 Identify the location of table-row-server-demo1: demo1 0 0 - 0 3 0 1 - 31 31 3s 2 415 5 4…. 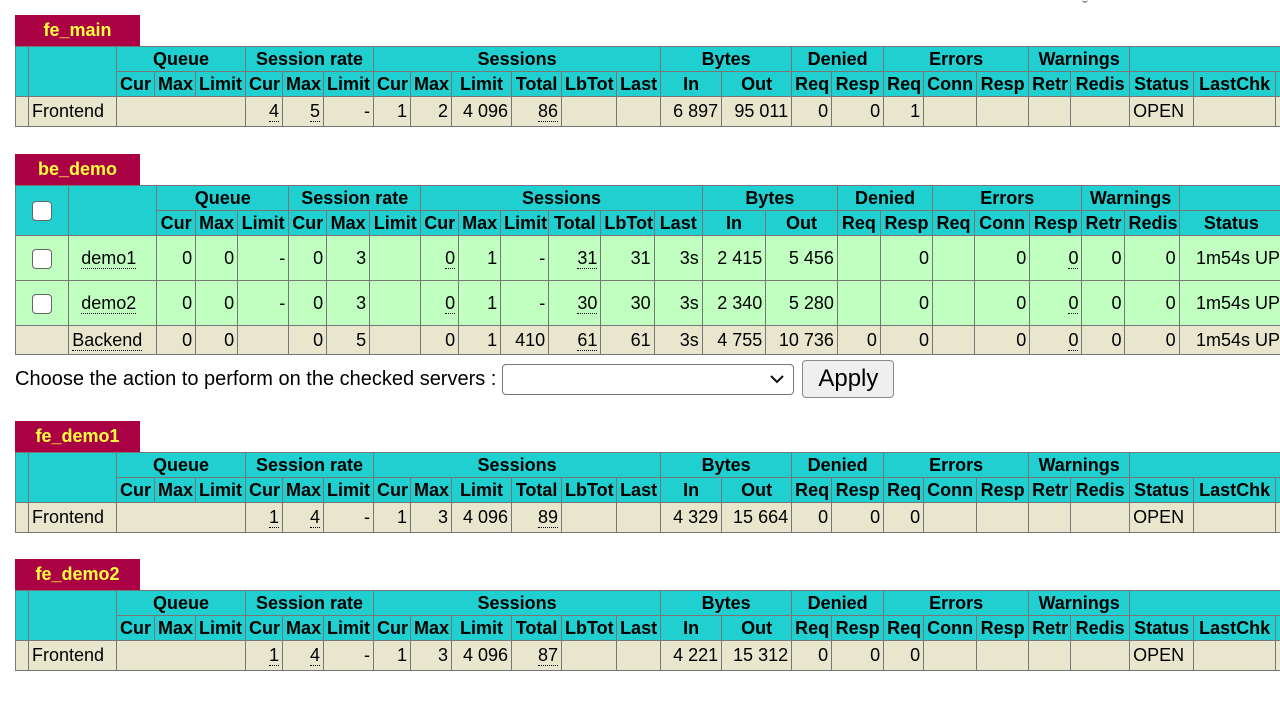
(647, 258).